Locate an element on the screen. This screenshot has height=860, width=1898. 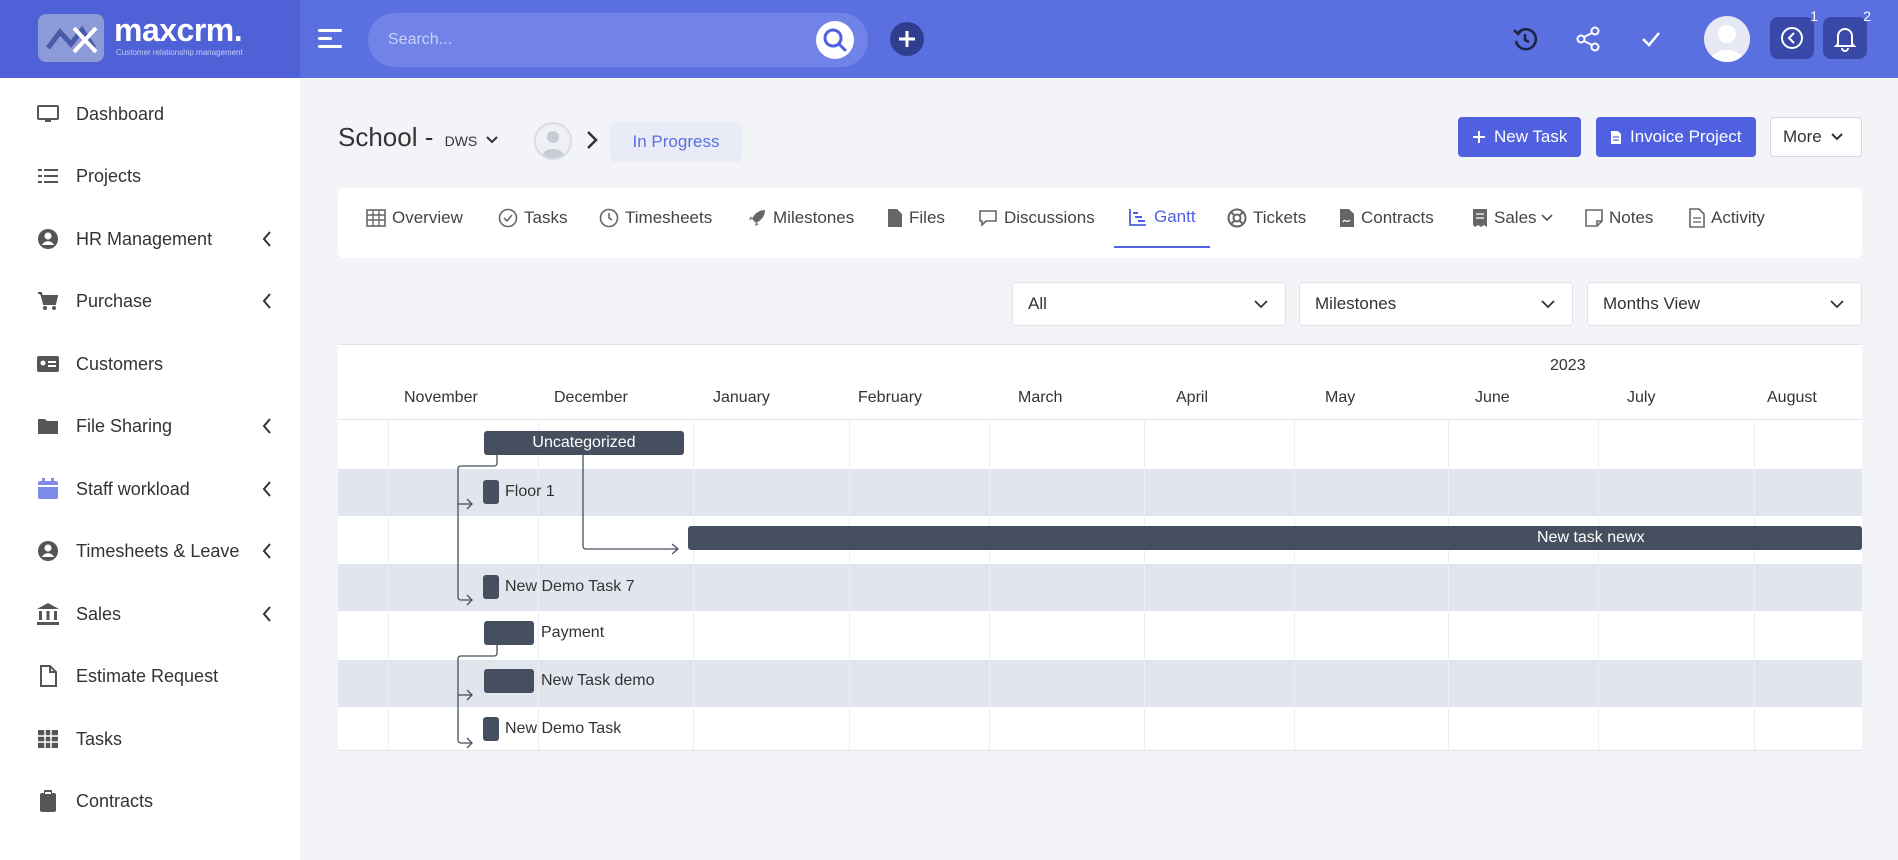
menu-toggle-icon is located at coordinates (330, 39).